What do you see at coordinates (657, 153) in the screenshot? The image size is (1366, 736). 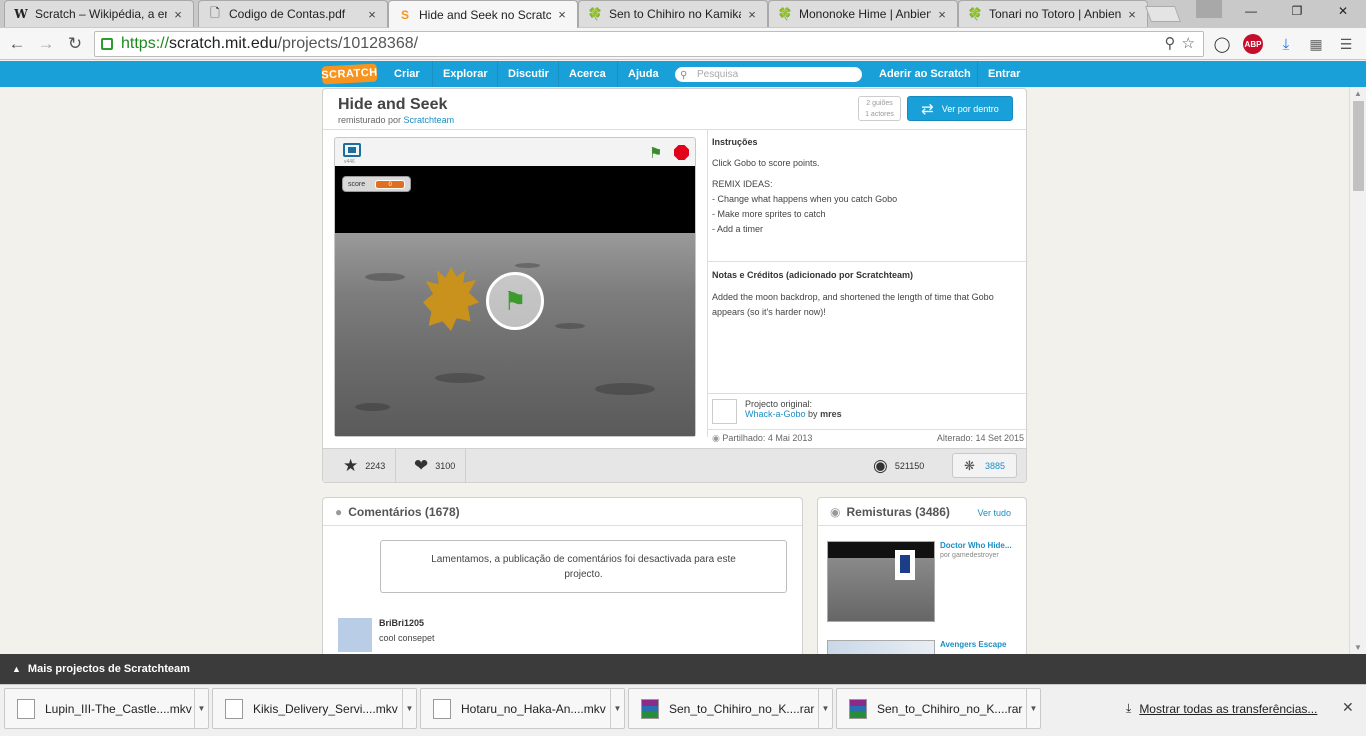 I see `green-flag-icon: ⚑` at bounding box center [657, 153].